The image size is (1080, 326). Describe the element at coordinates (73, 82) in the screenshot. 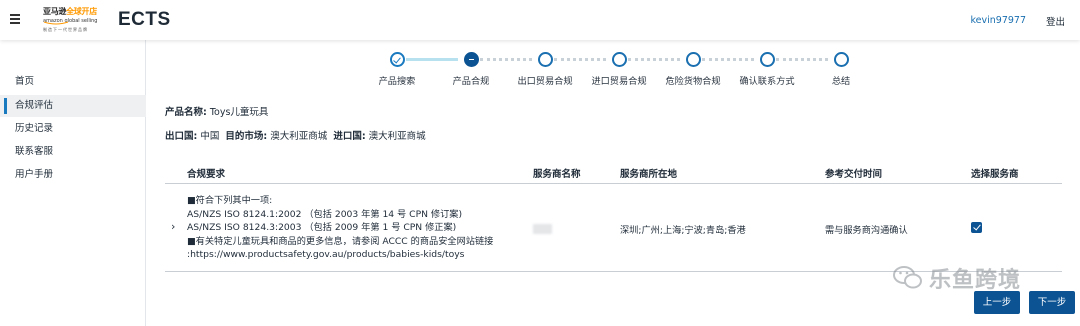

I see `sidebar-item-home: 首页` at that location.